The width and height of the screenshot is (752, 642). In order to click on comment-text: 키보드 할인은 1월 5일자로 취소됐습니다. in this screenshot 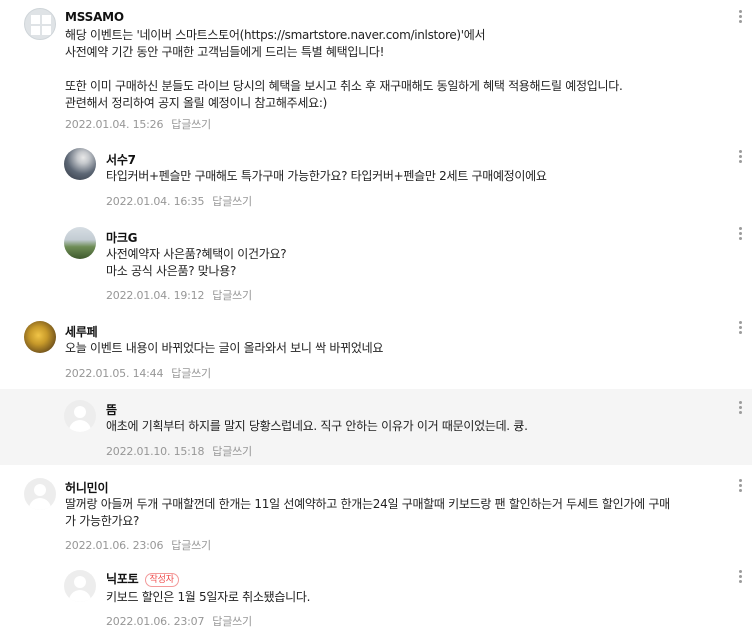, I will do `click(208, 597)`.